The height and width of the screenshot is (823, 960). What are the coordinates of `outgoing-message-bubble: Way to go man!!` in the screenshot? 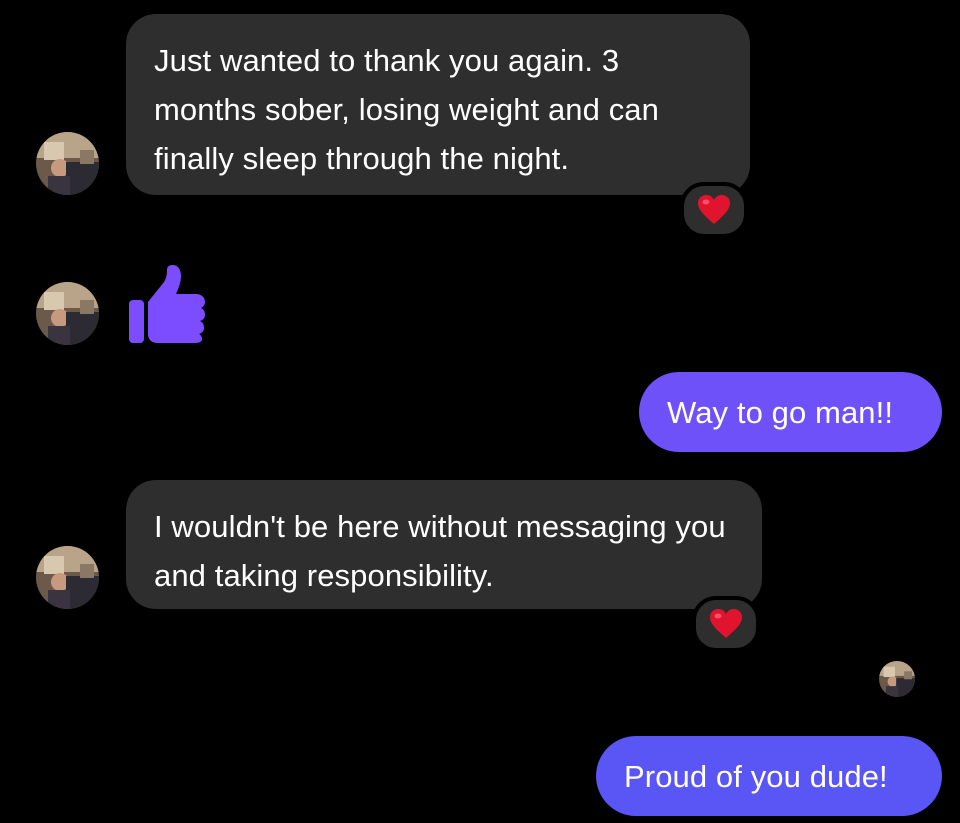 It's located at (790, 412).